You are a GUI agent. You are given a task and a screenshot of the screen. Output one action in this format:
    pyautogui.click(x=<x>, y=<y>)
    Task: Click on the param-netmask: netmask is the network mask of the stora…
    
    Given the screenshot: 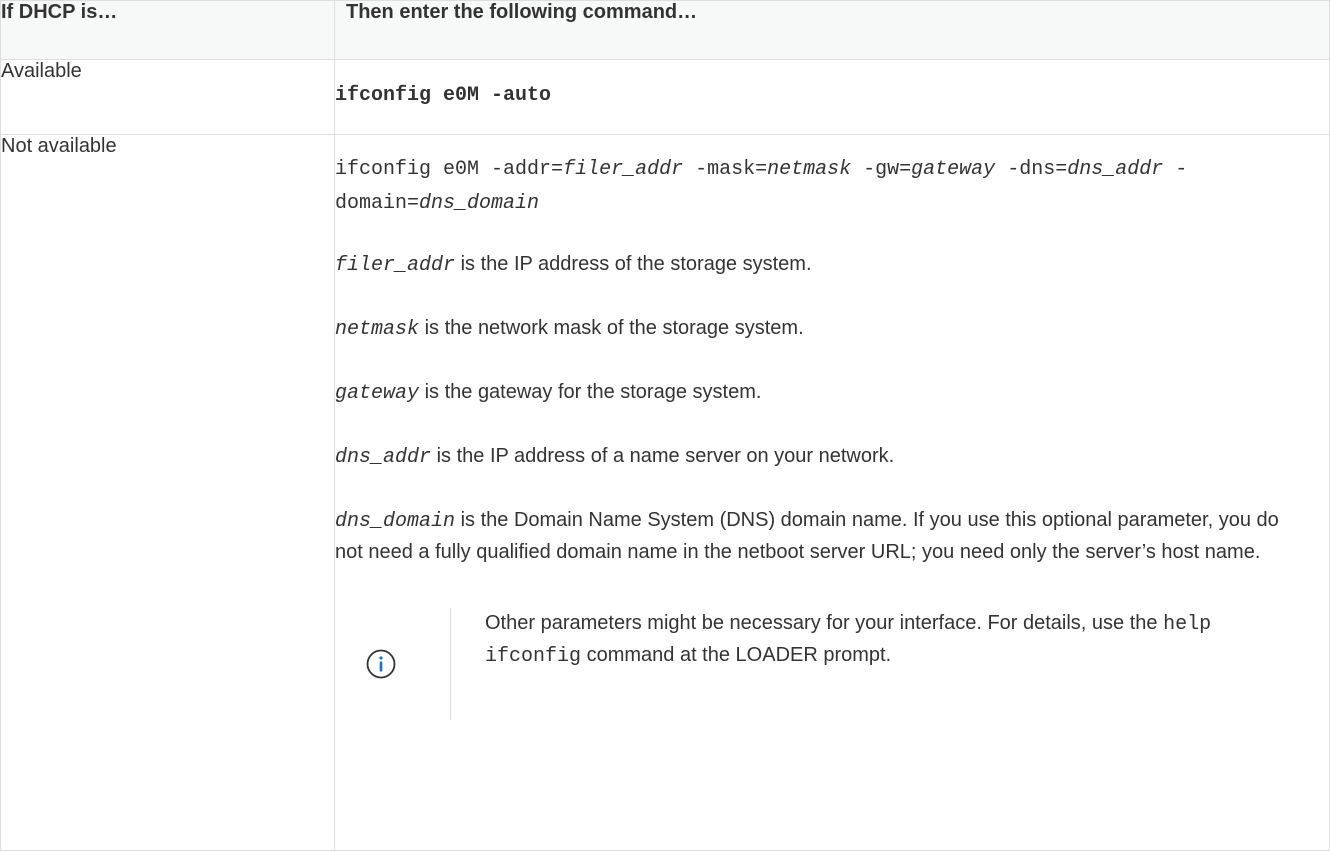 What is the action you would take?
    pyautogui.click(x=822, y=329)
    